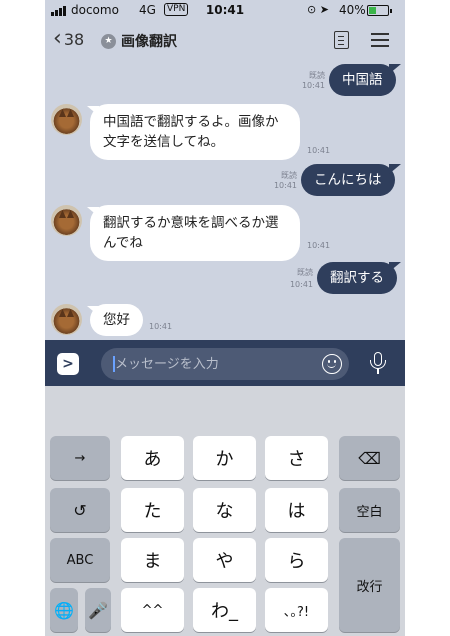 The image size is (450, 636). Describe the element at coordinates (296, 458) in the screenshot. I see `key-sa: さ` at that location.